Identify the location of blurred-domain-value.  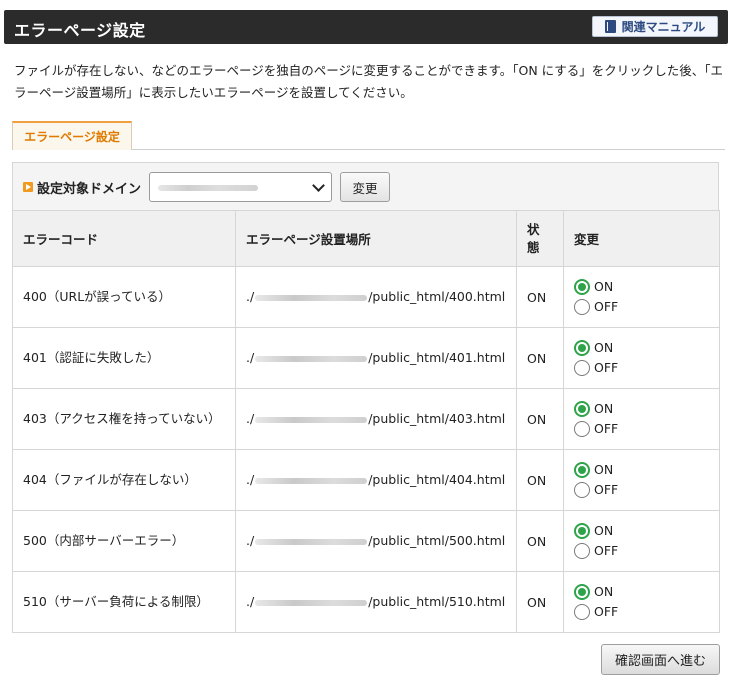
(208, 188).